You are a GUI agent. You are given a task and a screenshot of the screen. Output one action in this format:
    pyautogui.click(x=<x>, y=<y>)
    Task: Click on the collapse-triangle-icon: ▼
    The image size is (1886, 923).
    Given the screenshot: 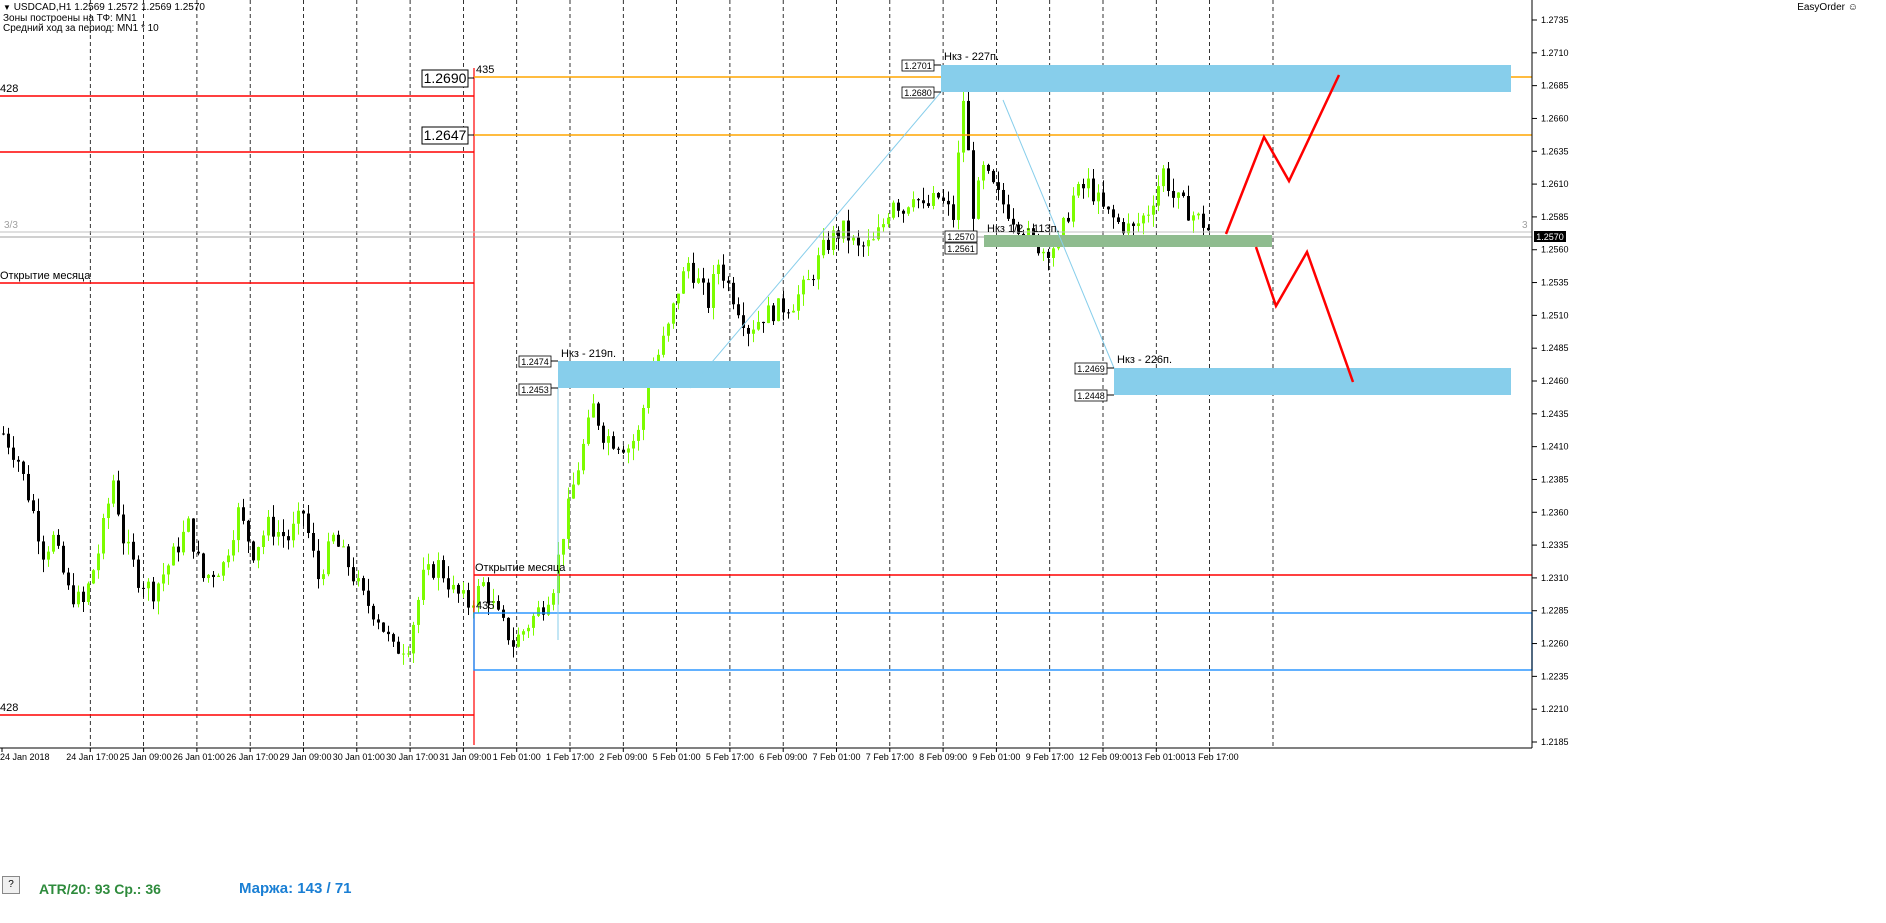 What is the action you would take?
    pyautogui.click(x=7, y=7)
    